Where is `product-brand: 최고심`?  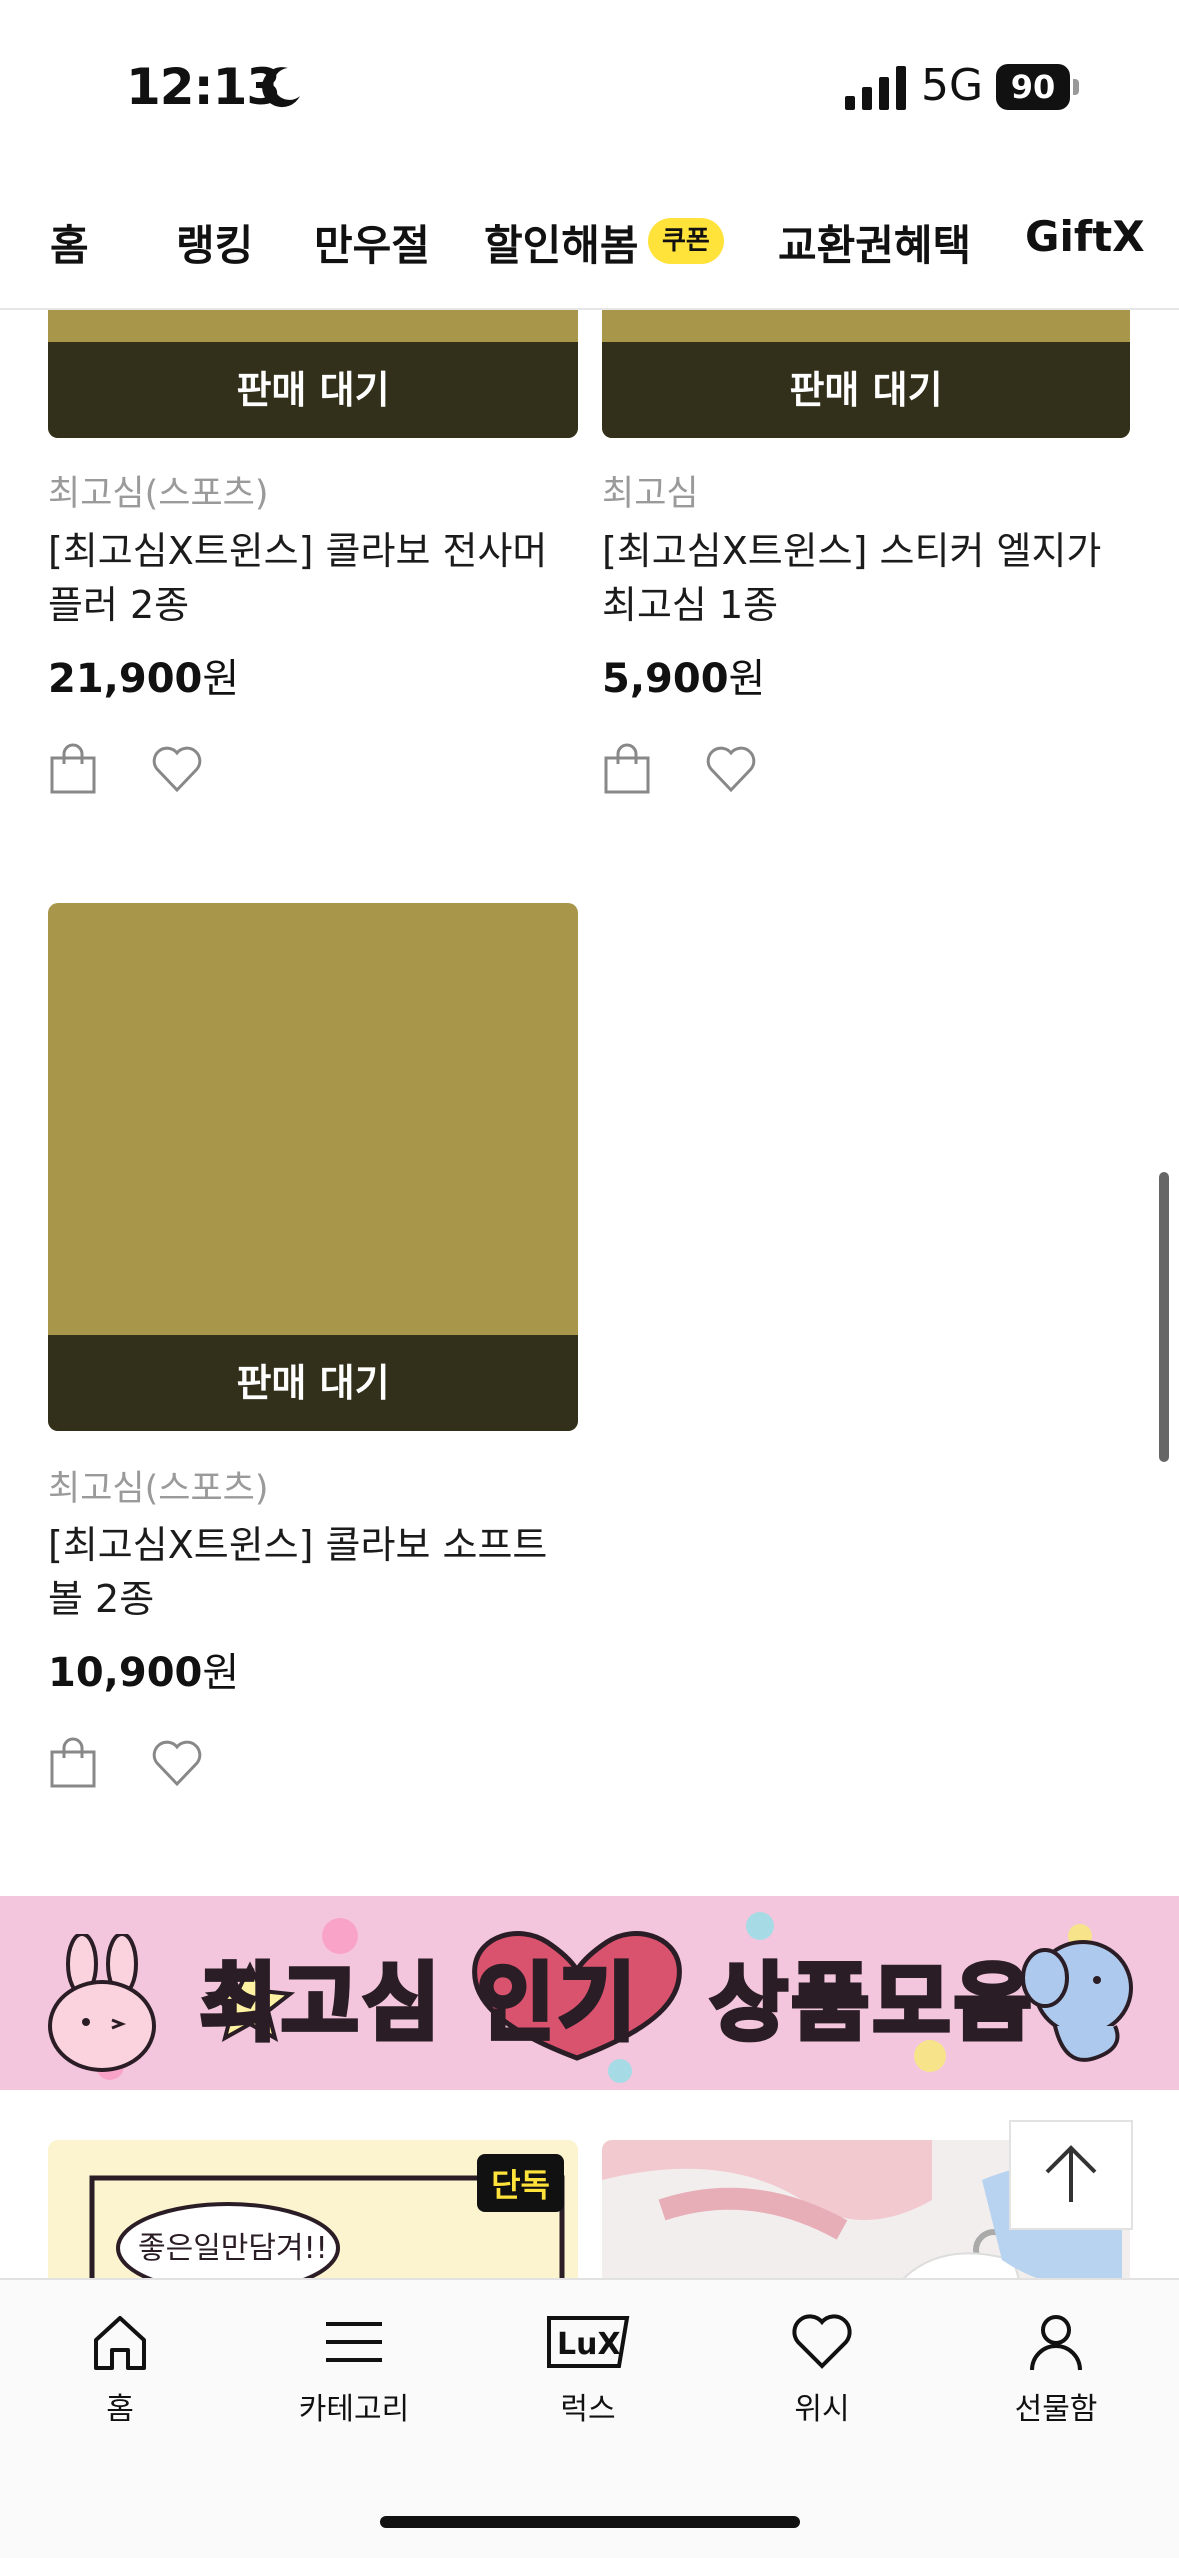
product-brand: 최고심 is located at coordinates (650, 490).